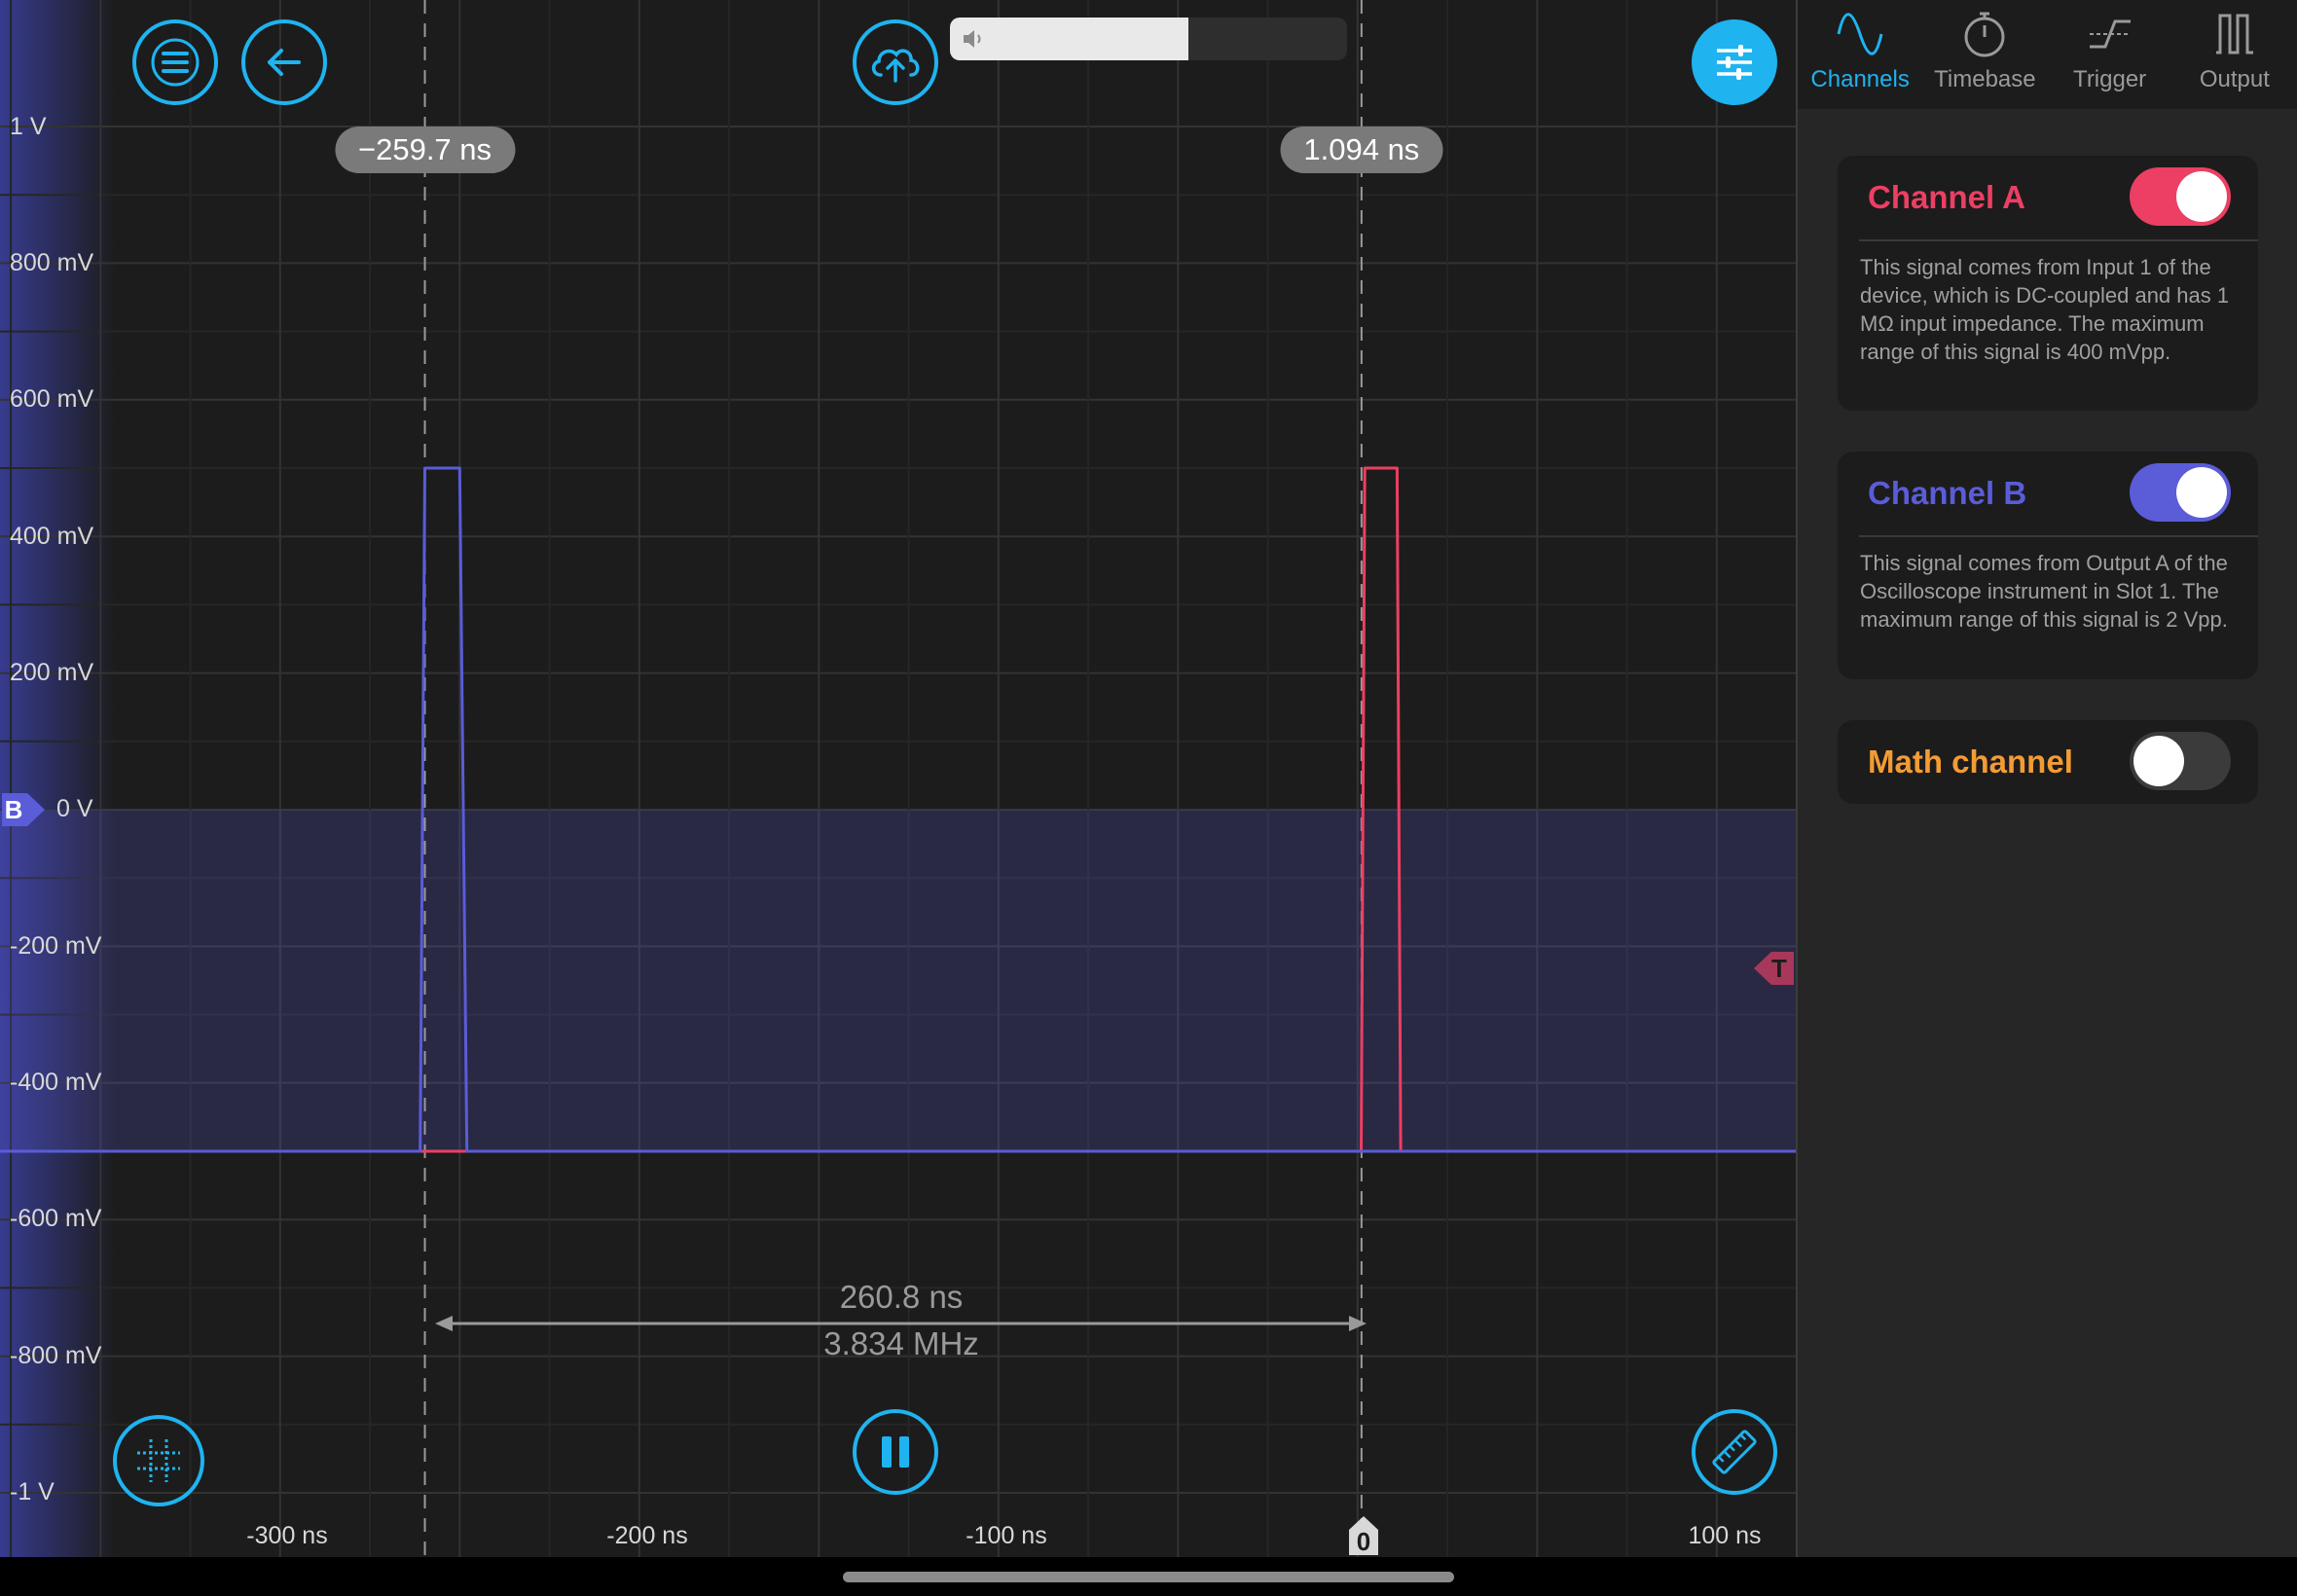  I want to click on y-axis-label: 400 mV, so click(52, 536).